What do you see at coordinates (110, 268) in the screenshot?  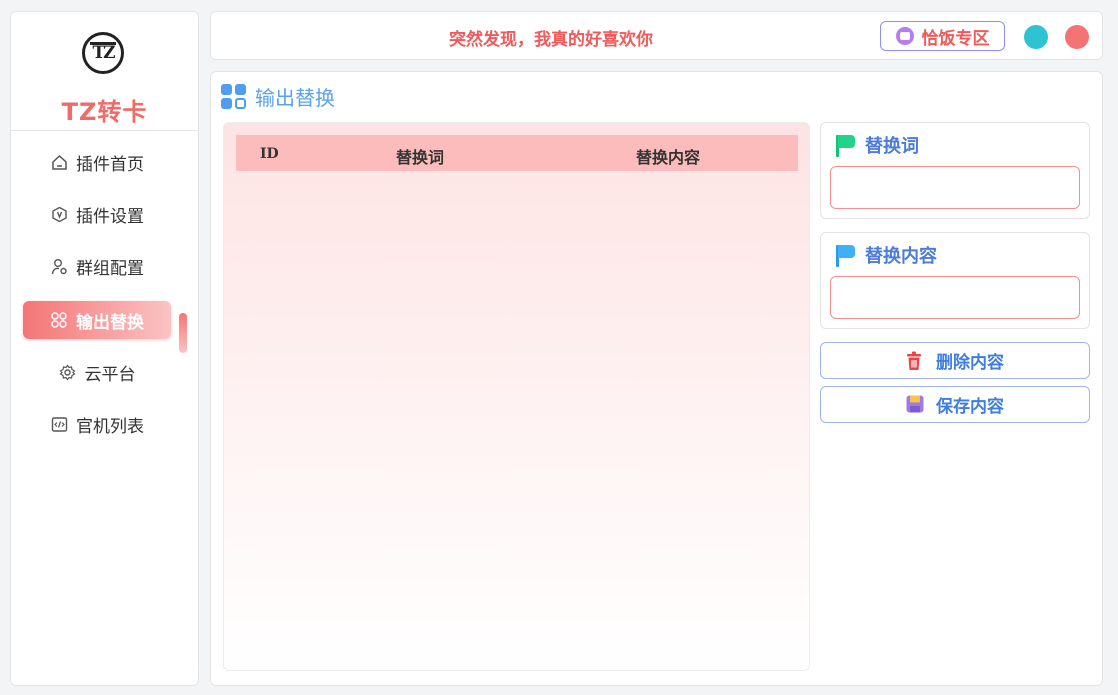 I see `sidebar-item-label: 群组配置` at bounding box center [110, 268].